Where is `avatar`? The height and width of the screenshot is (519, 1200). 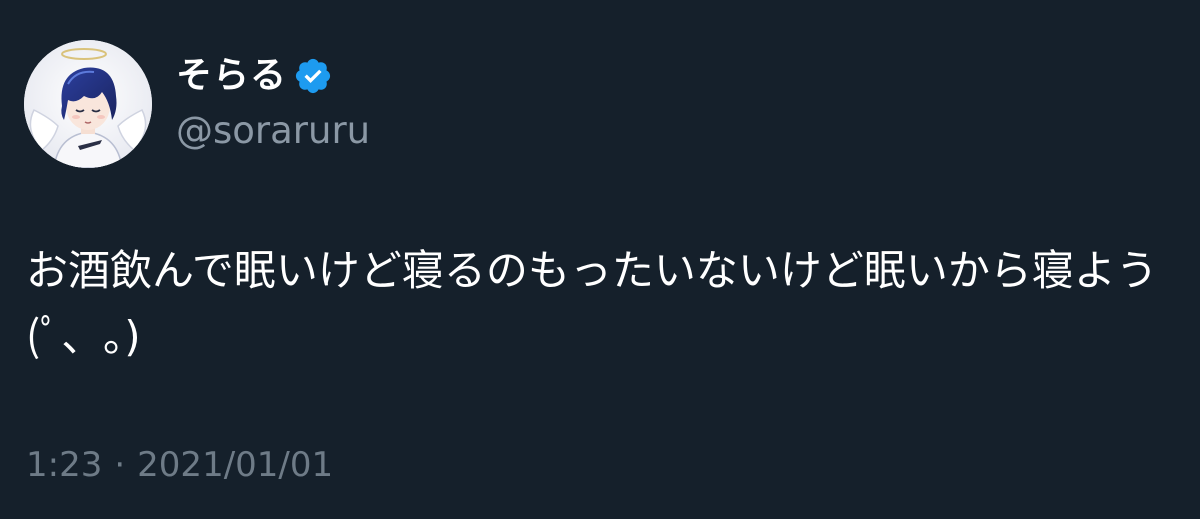
avatar is located at coordinates (88, 104).